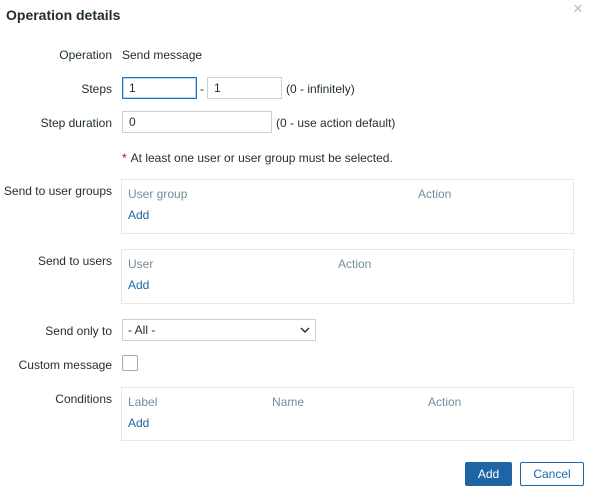 The height and width of the screenshot is (495, 591). Describe the element at coordinates (488, 474) in the screenshot. I see `add-button: Add` at that location.